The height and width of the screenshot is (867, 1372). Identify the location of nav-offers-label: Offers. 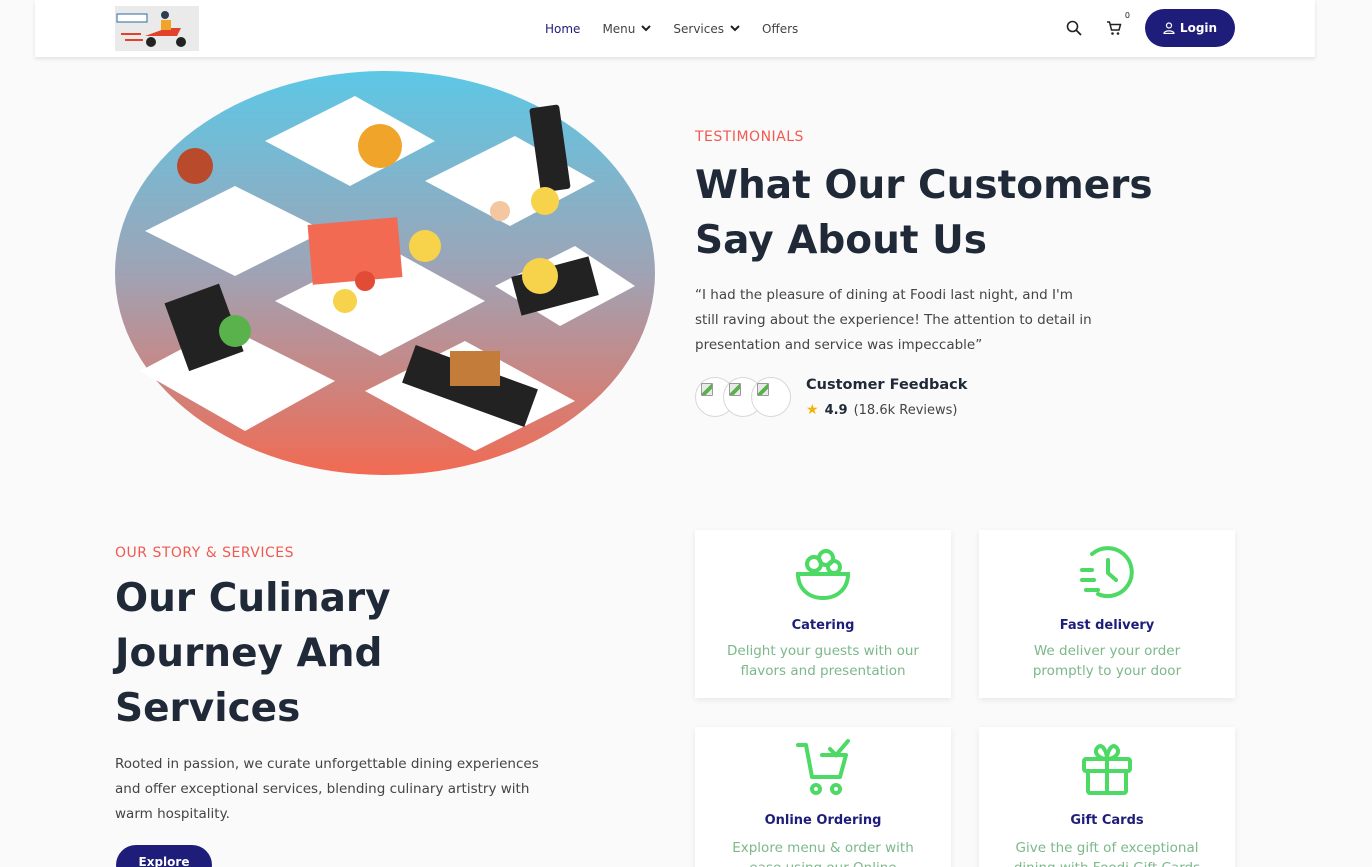
(780, 28).